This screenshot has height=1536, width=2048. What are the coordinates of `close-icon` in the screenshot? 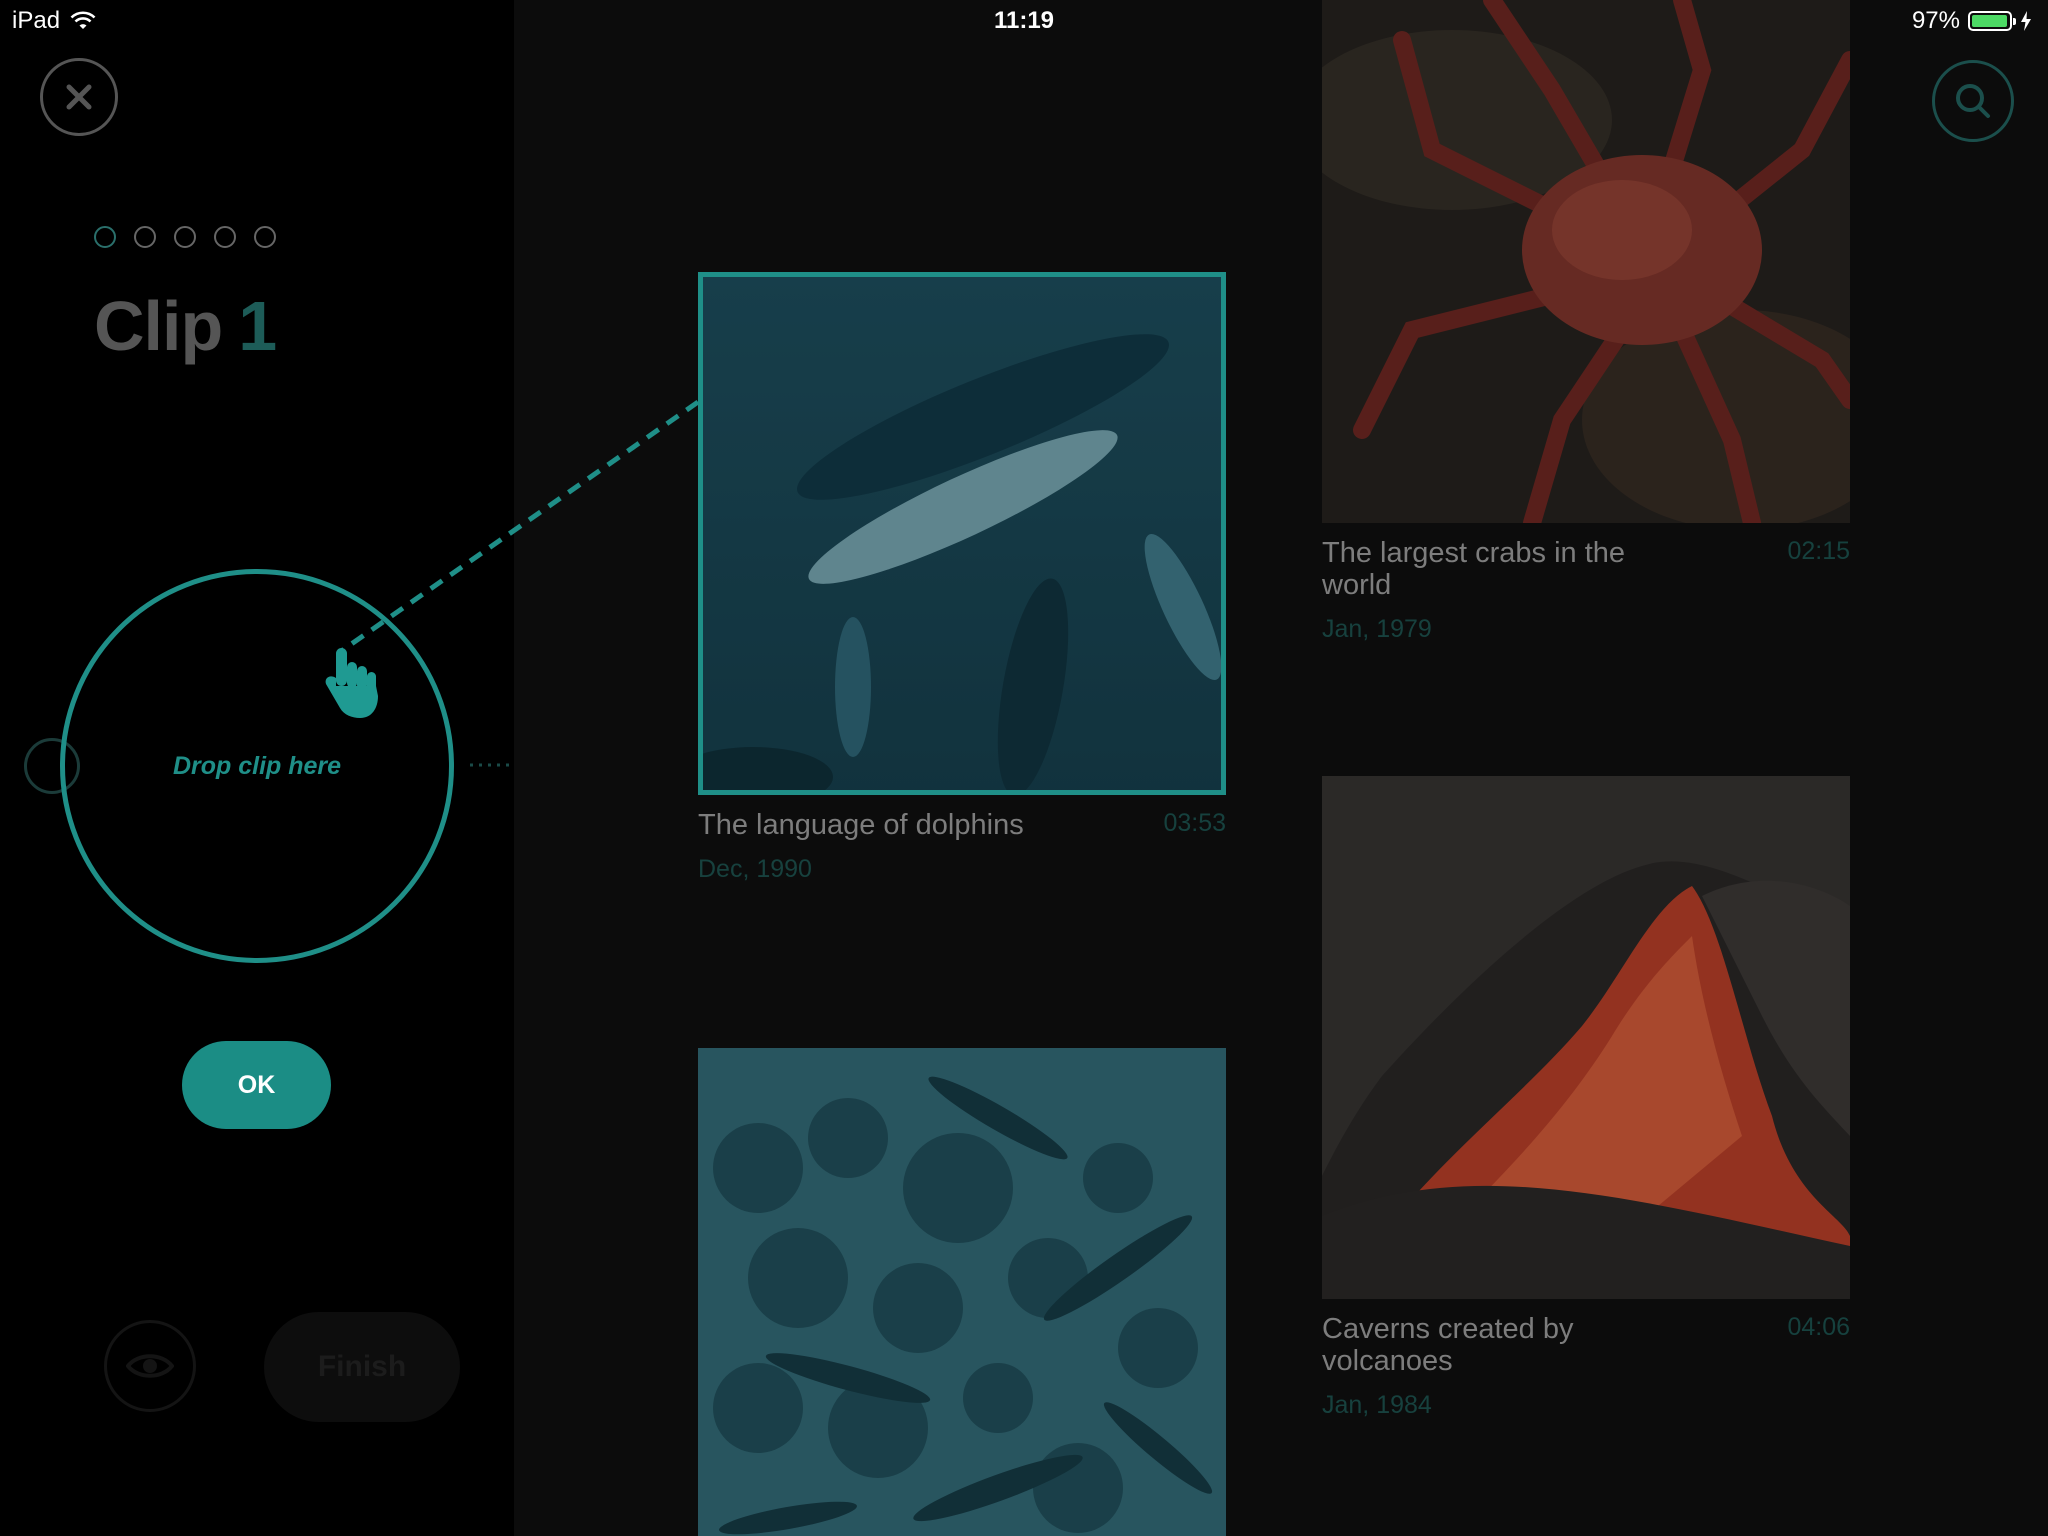 It's located at (79, 97).